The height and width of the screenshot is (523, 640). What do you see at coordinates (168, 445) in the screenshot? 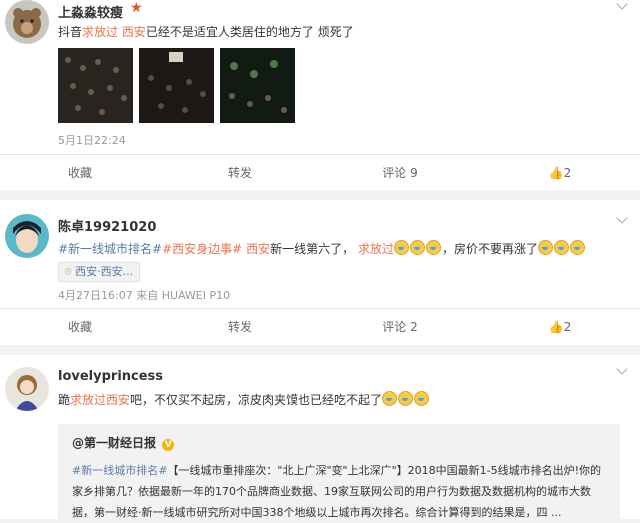
I see `verified-v-icon: V` at bounding box center [168, 445].